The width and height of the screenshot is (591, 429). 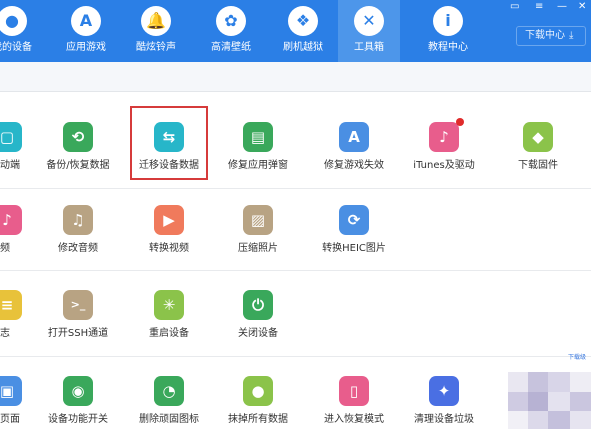 What do you see at coordinates (78, 241) in the screenshot?
I see `tool-edit-audio: ♫ 修改音频` at bounding box center [78, 241].